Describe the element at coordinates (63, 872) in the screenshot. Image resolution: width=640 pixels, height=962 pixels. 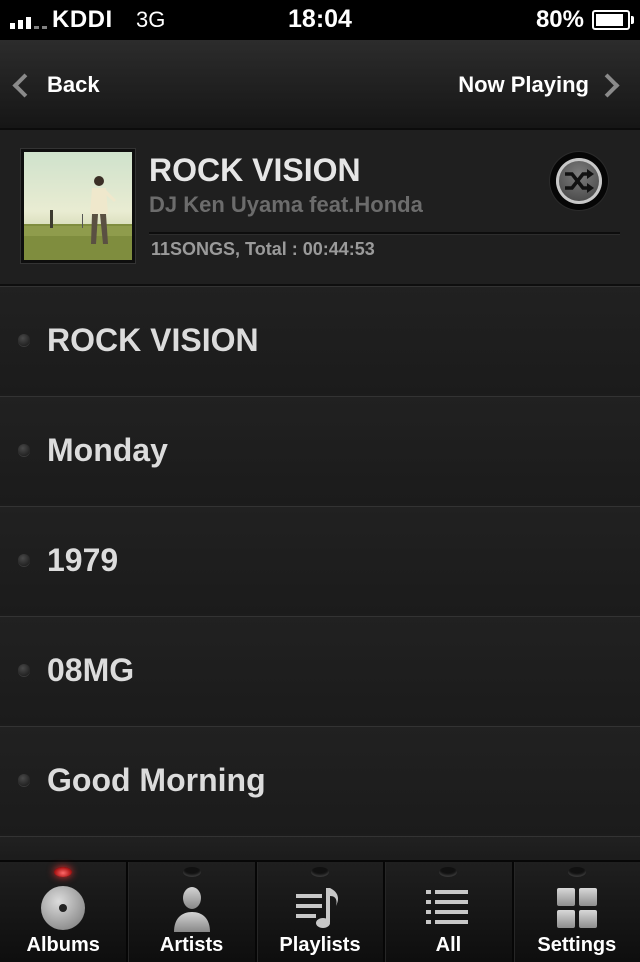
I see `active-indicator` at that location.